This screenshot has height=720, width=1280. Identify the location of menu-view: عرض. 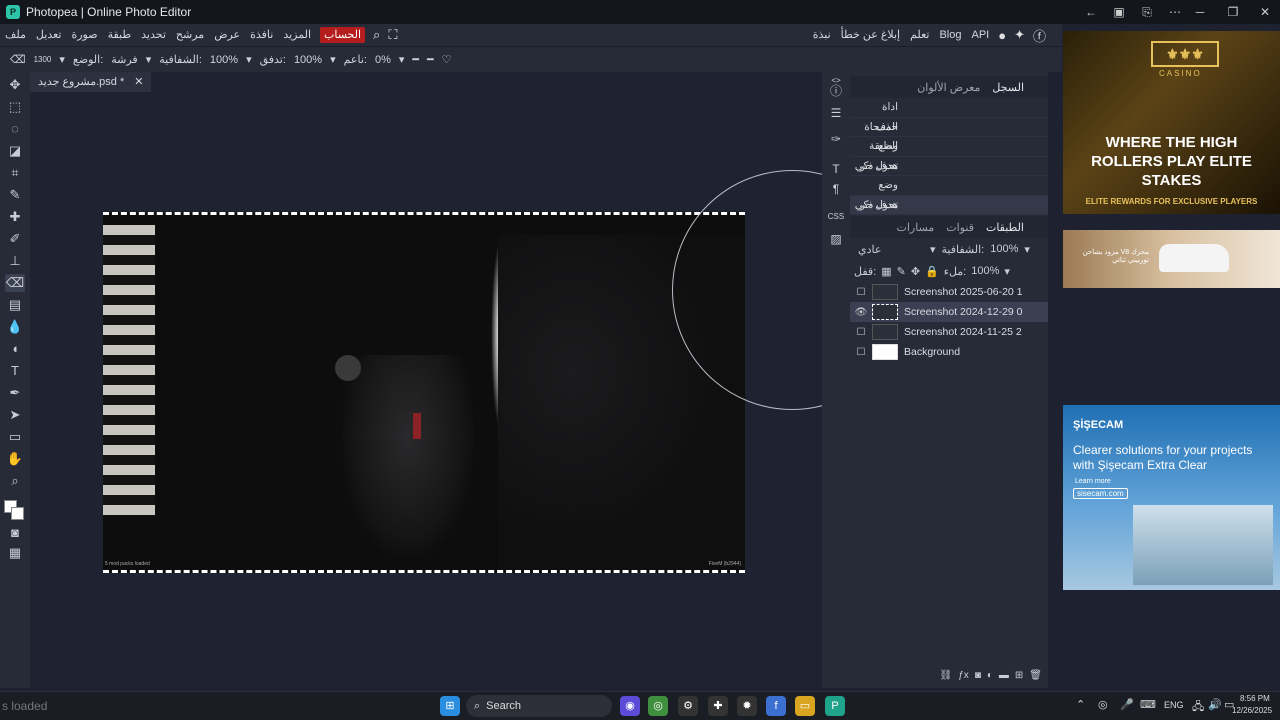
(227, 35).